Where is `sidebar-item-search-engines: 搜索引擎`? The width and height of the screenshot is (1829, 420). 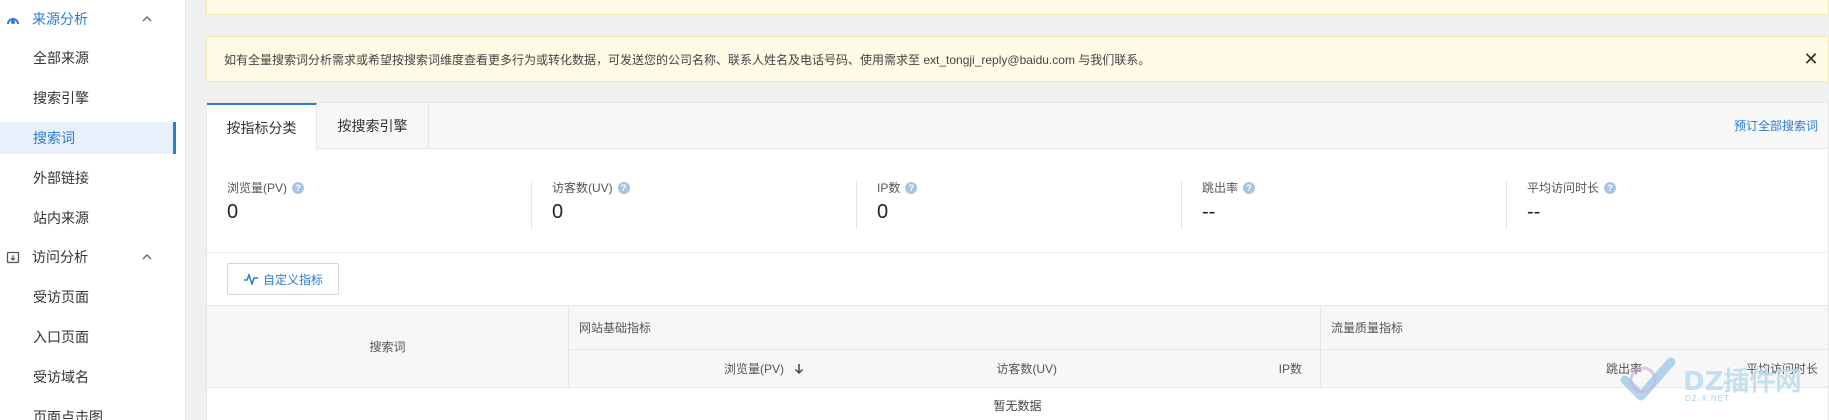 sidebar-item-search-engines: 搜索引擎 is located at coordinates (88, 98).